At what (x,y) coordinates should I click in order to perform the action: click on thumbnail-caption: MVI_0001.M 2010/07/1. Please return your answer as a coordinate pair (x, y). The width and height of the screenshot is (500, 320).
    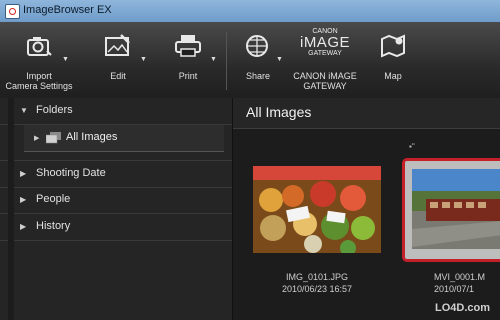
    Looking at the image, I should click on (467, 283).